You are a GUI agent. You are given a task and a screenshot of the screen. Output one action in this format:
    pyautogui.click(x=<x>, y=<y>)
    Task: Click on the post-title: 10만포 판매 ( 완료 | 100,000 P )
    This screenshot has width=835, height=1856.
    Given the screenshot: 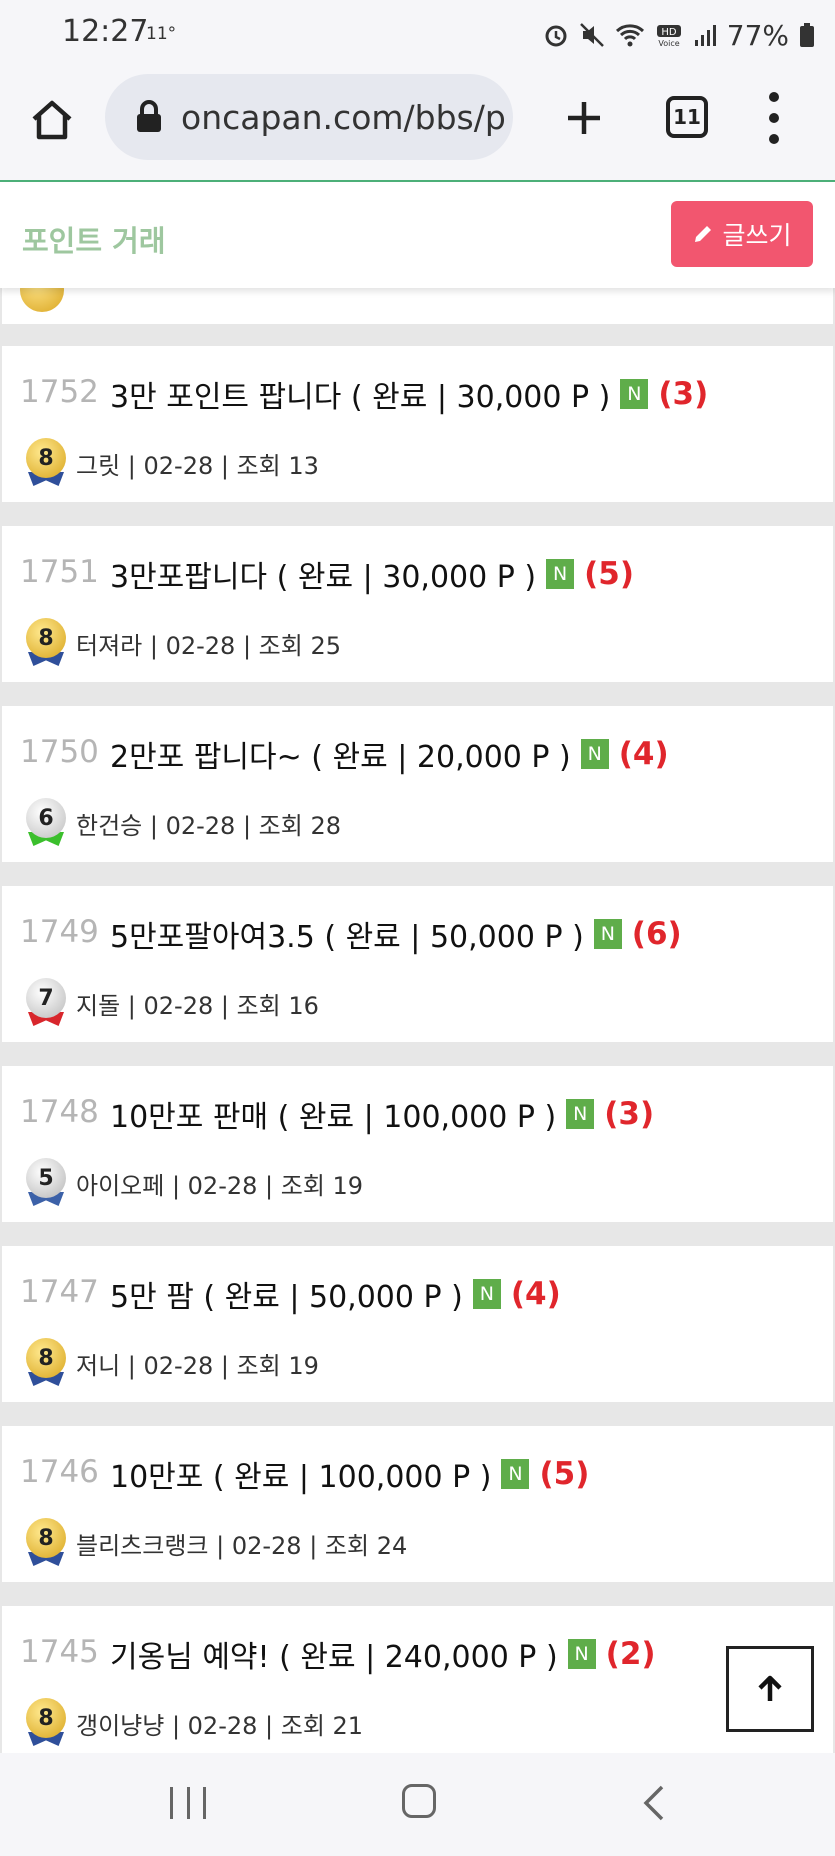 What is the action you would take?
    pyautogui.click(x=333, y=1114)
    